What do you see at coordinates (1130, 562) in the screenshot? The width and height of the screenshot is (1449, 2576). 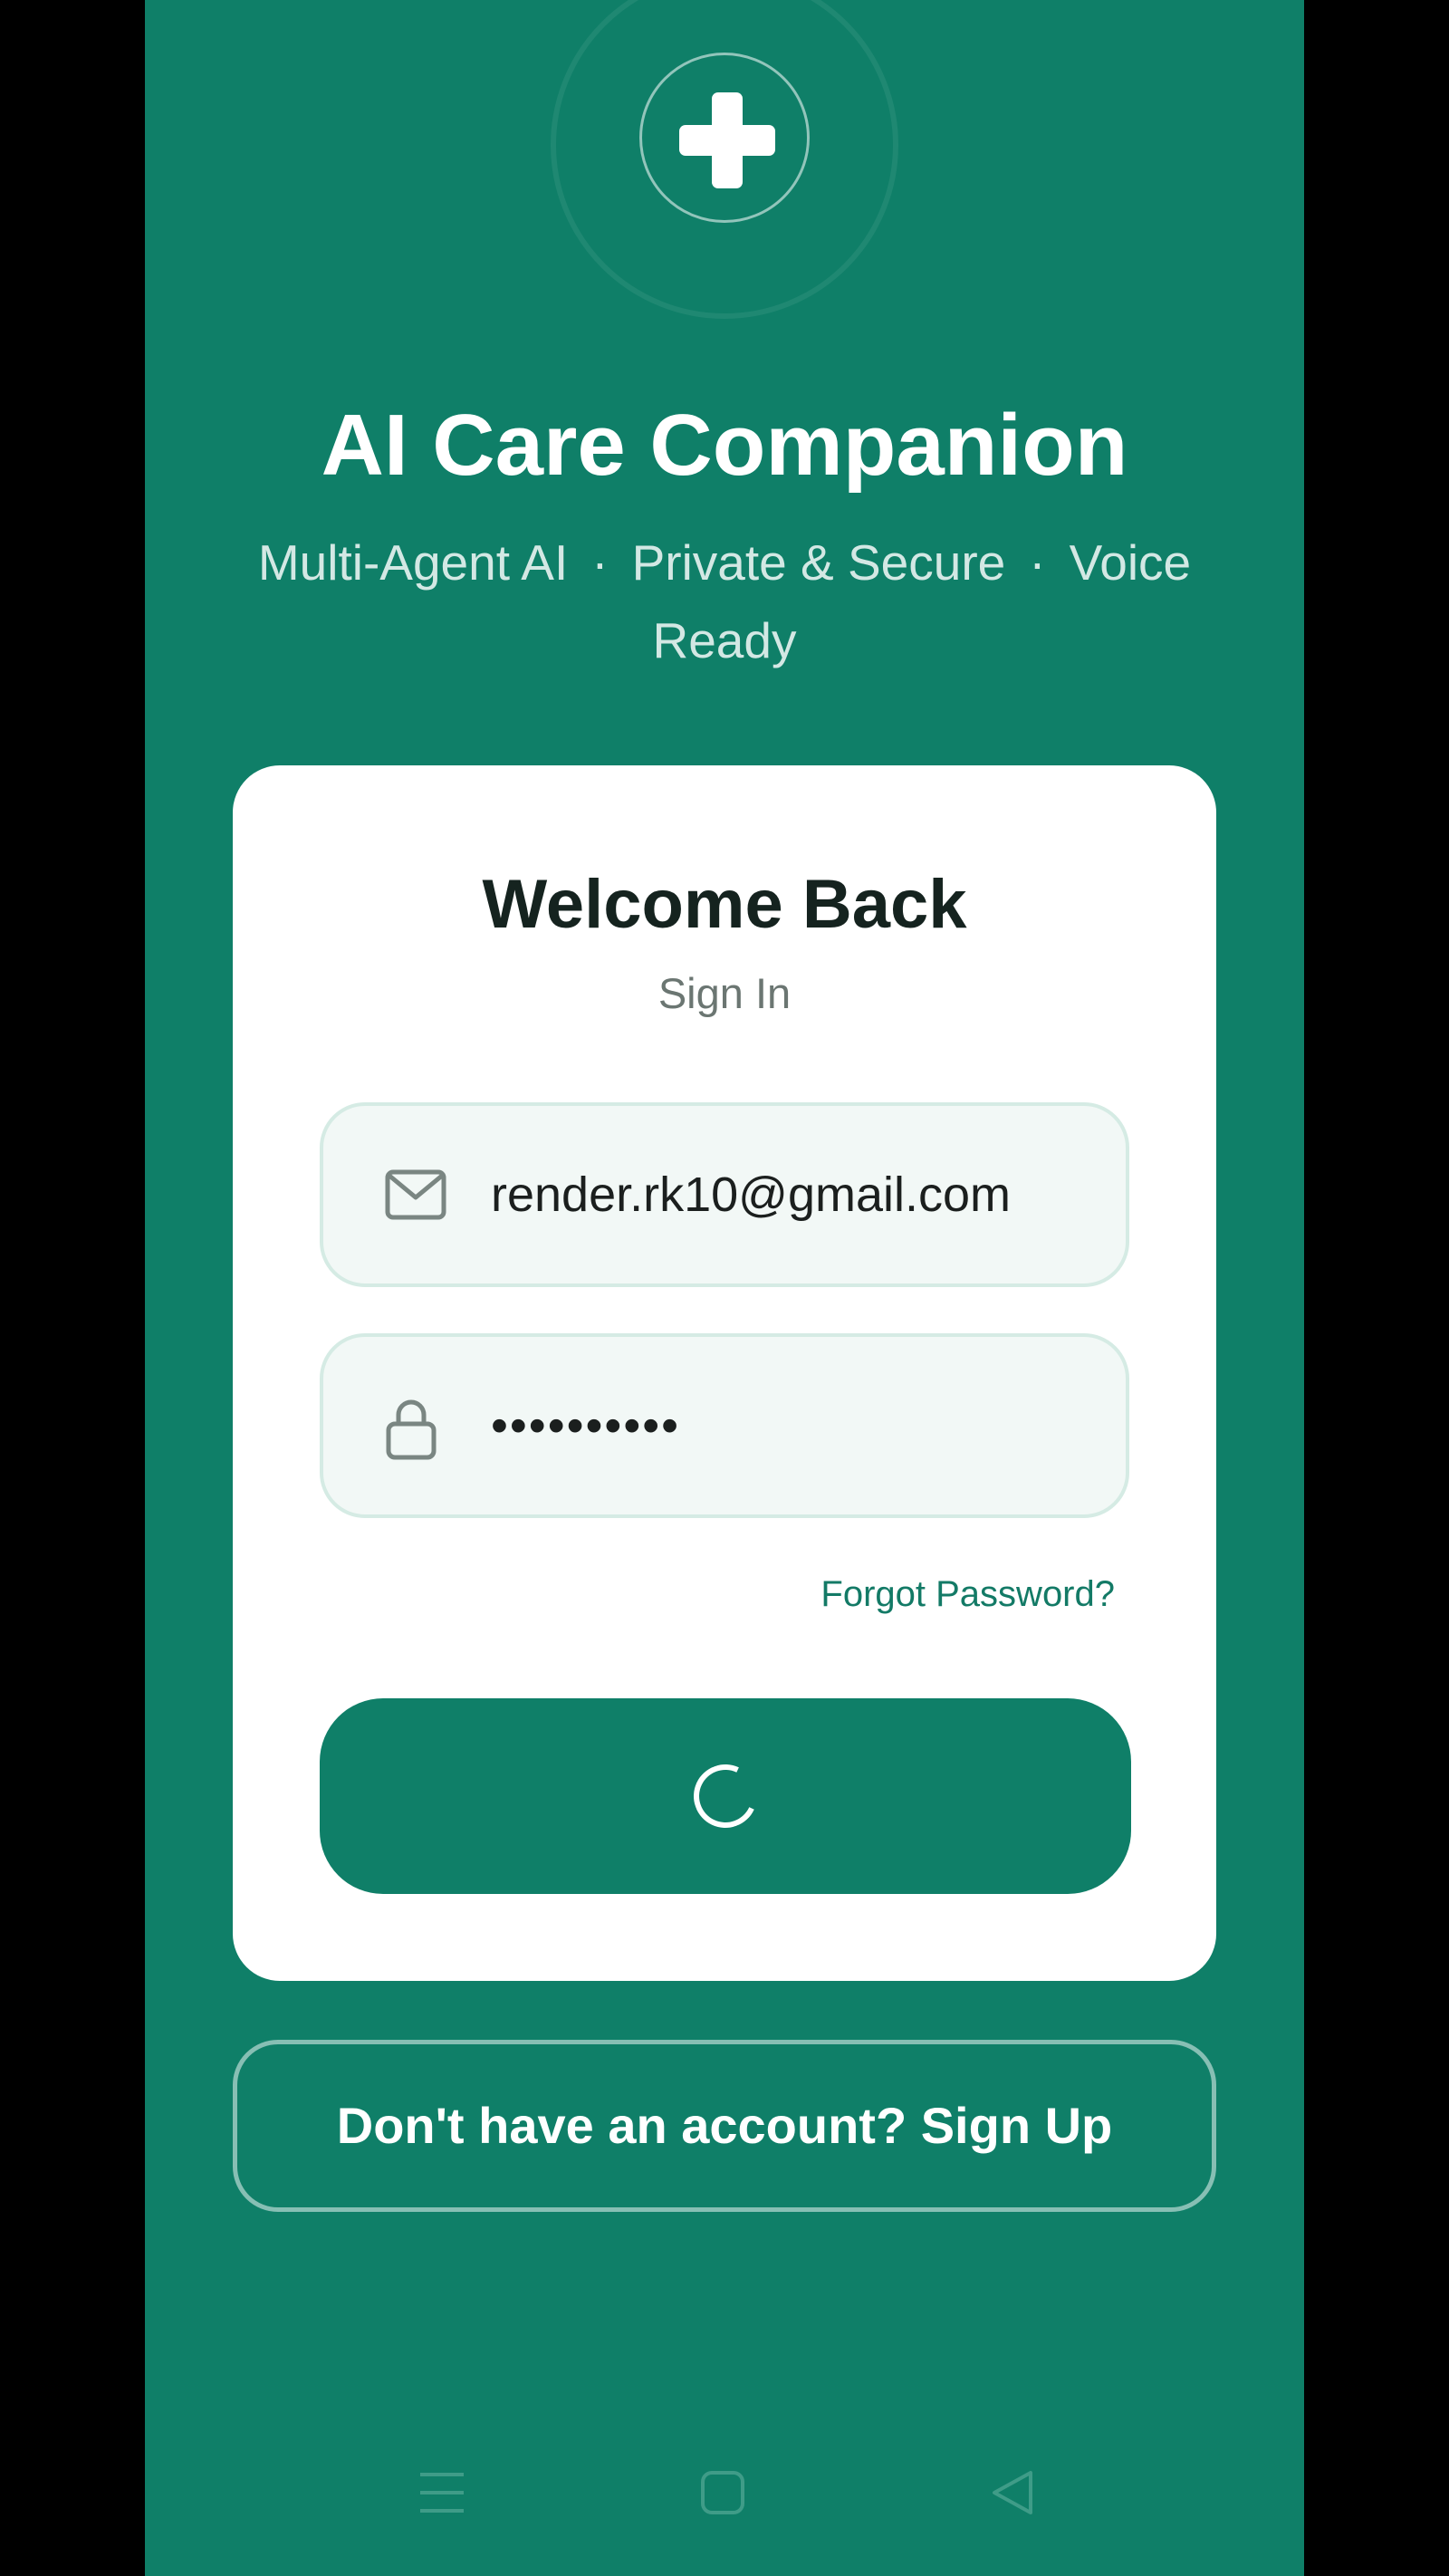 I see `tagline-voice: Voice` at bounding box center [1130, 562].